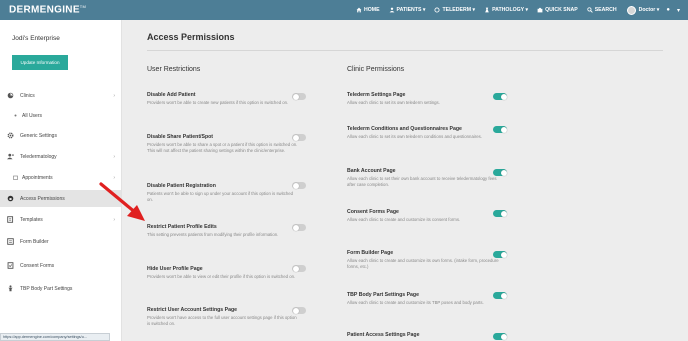 This screenshot has width=688, height=341. What do you see at coordinates (10, 219) in the screenshot?
I see `template-icon` at bounding box center [10, 219].